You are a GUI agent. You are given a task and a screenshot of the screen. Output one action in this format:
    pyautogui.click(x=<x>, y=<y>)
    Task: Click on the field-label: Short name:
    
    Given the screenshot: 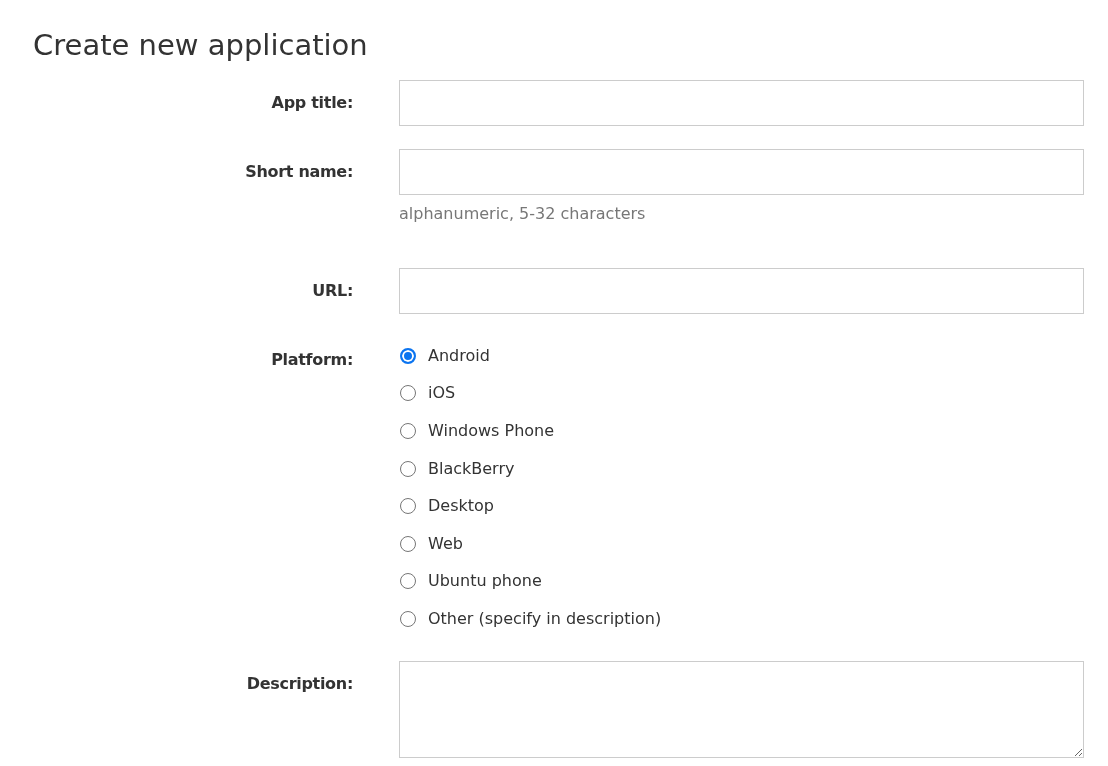 What is the action you would take?
    pyautogui.click(x=299, y=172)
    